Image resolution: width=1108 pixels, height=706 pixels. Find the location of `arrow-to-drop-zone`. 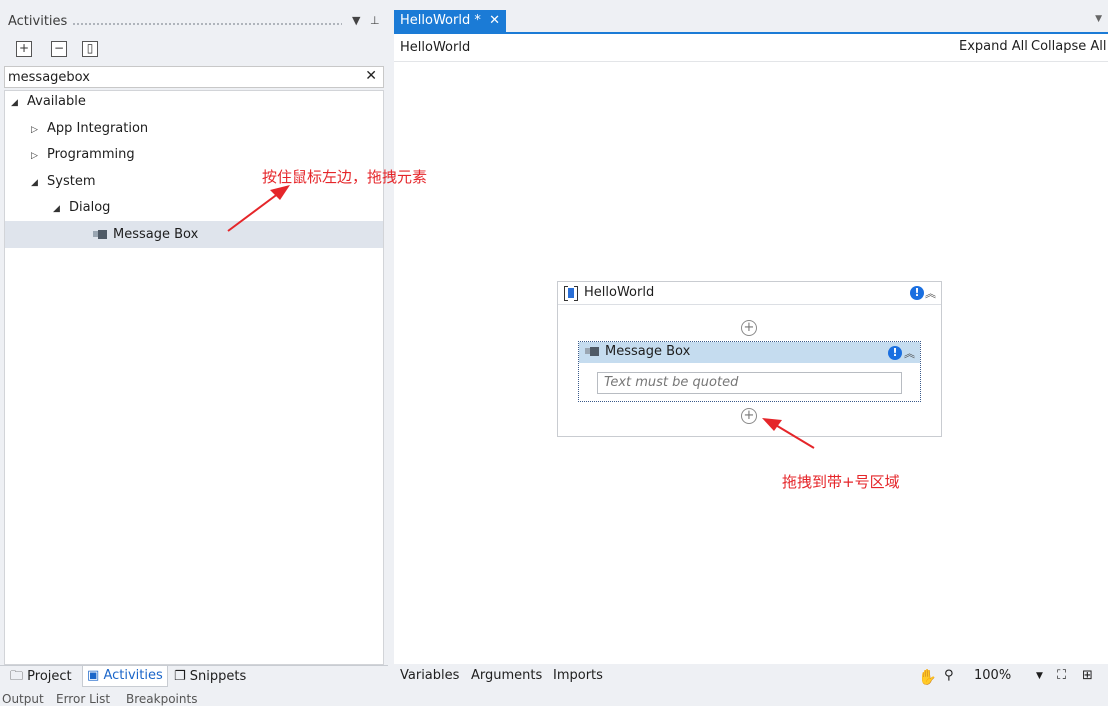

arrow-to-drop-zone is located at coordinates (788, 433).